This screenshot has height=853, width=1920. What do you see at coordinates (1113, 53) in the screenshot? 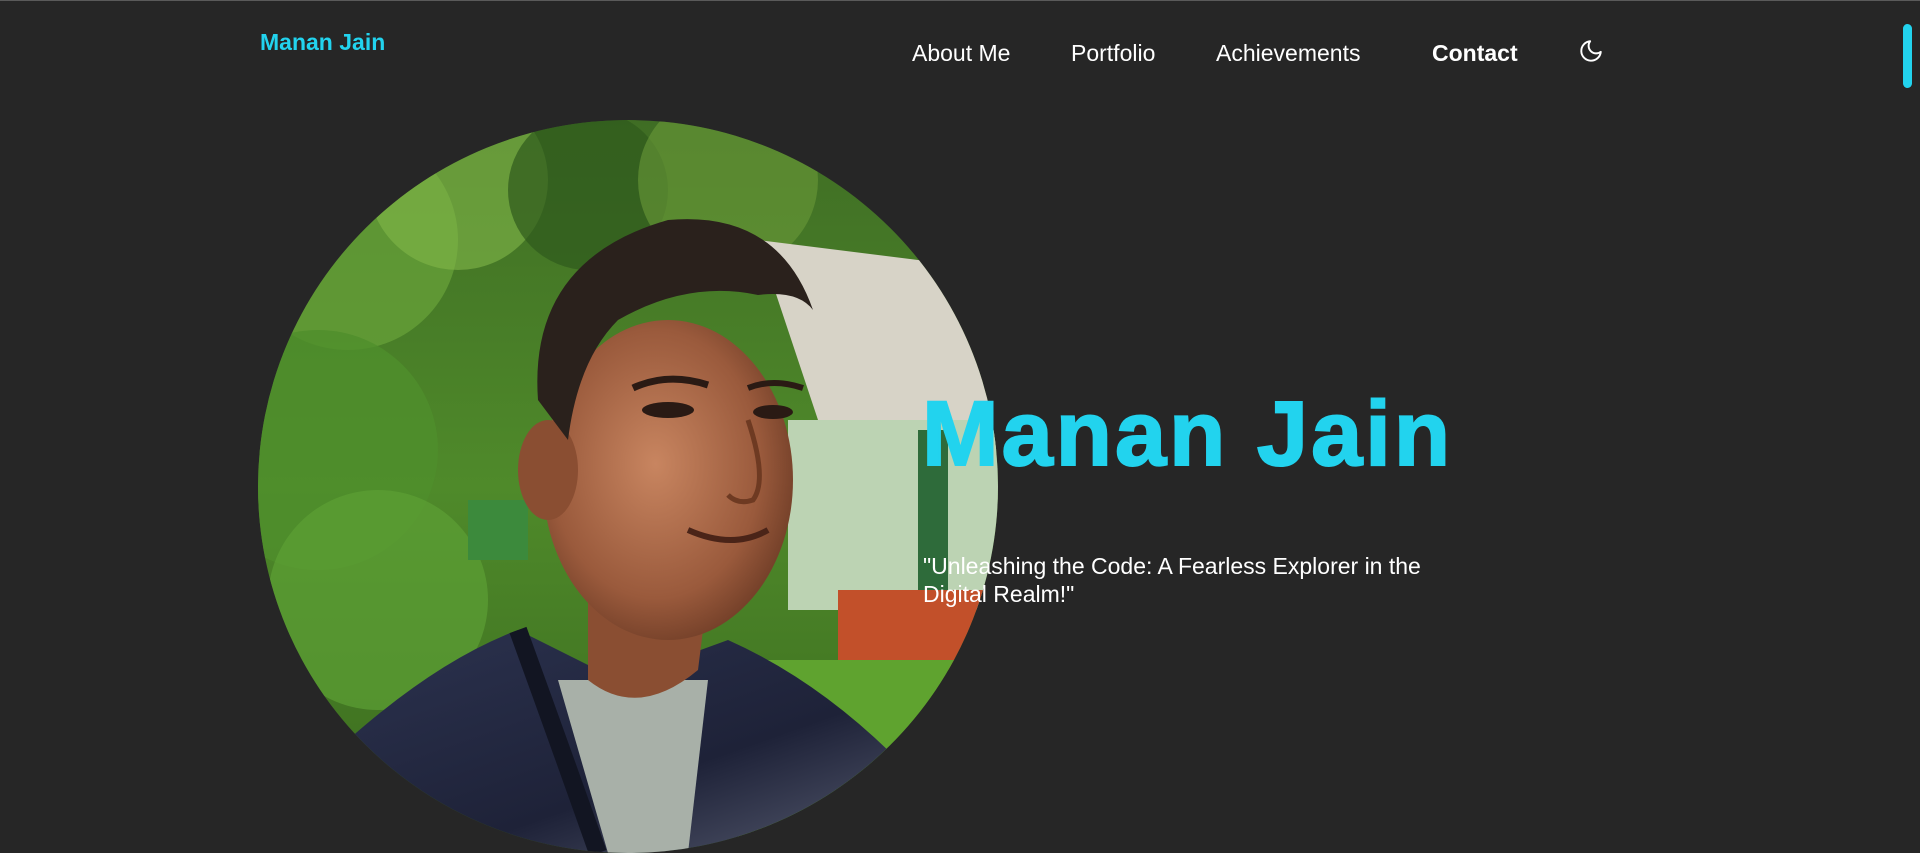
I see `nav-portfolio: Portfolio` at bounding box center [1113, 53].